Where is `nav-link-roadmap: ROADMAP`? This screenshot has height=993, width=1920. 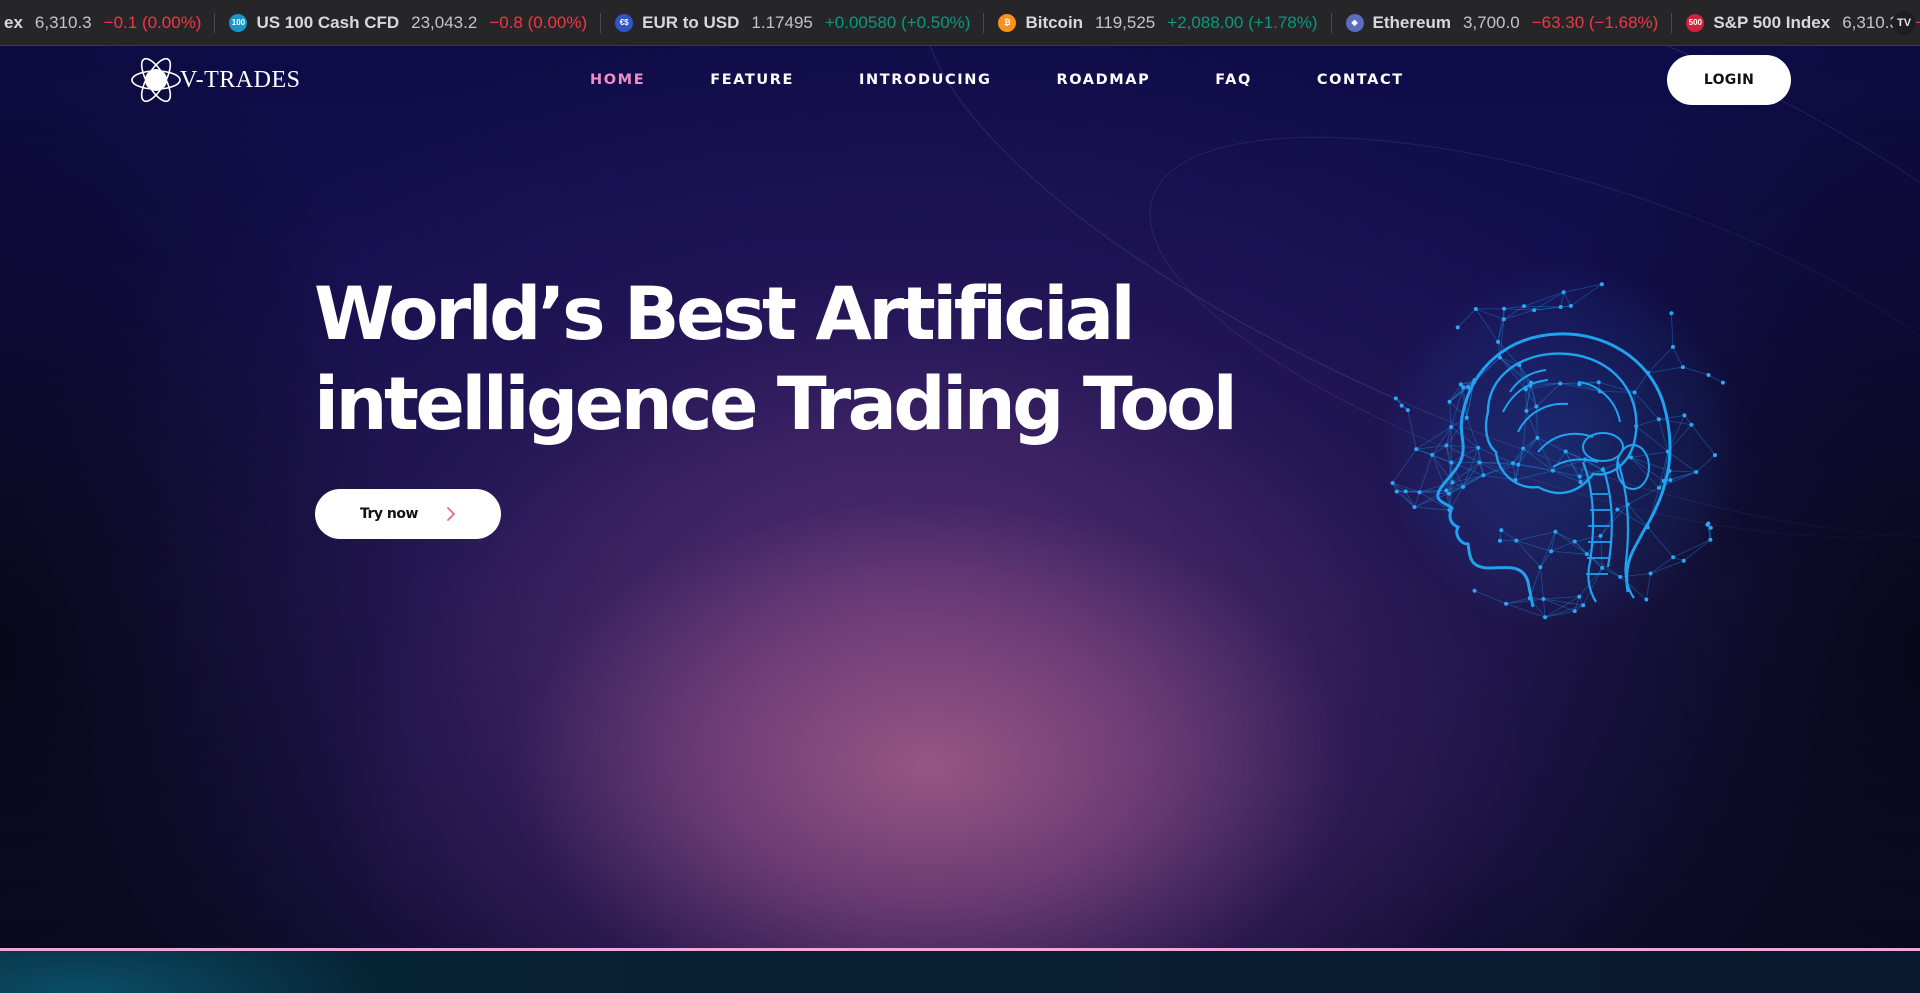
nav-link-roadmap: ROADMAP is located at coordinates (1103, 80).